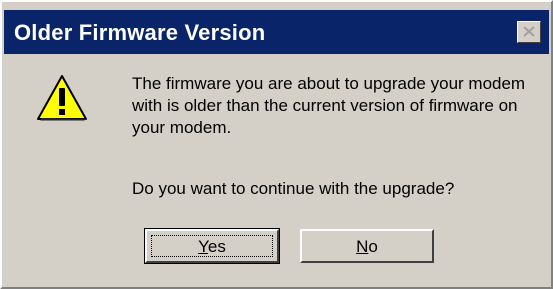 This screenshot has height=289, width=553. I want to click on close-button, so click(529, 32).